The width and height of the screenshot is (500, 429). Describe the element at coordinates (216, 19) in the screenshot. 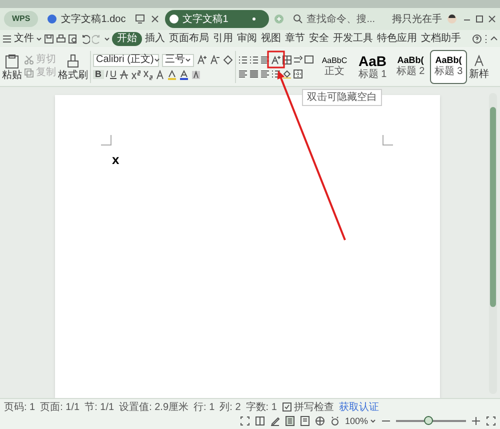

I see `document-tab: 文字文稿1` at that location.